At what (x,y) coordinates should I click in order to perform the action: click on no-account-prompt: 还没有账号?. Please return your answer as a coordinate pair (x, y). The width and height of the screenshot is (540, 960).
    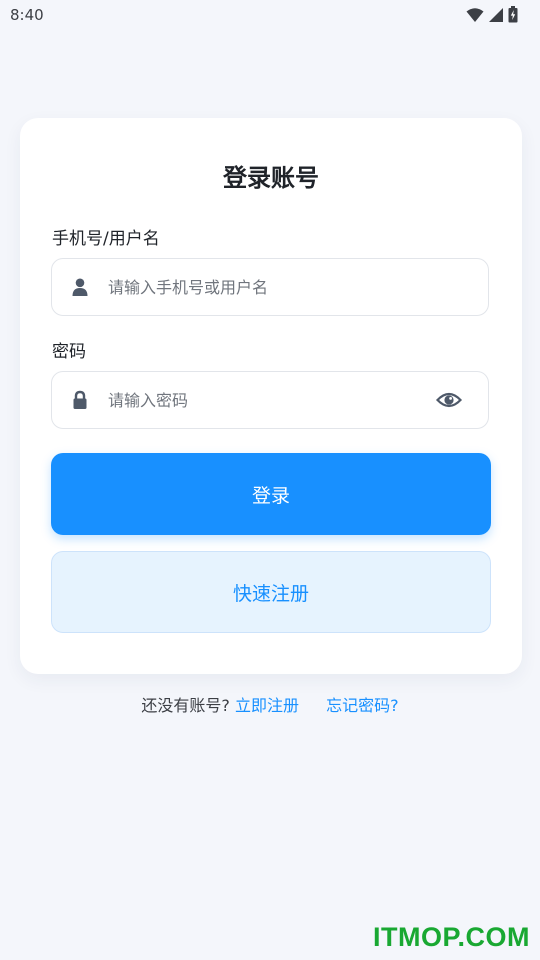
    Looking at the image, I should click on (185, 705).